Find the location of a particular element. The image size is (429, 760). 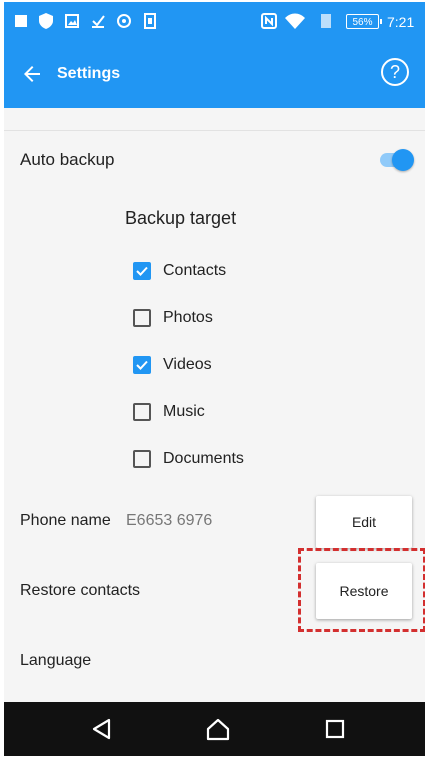

shield-icon is located at coordinates (46, 21).